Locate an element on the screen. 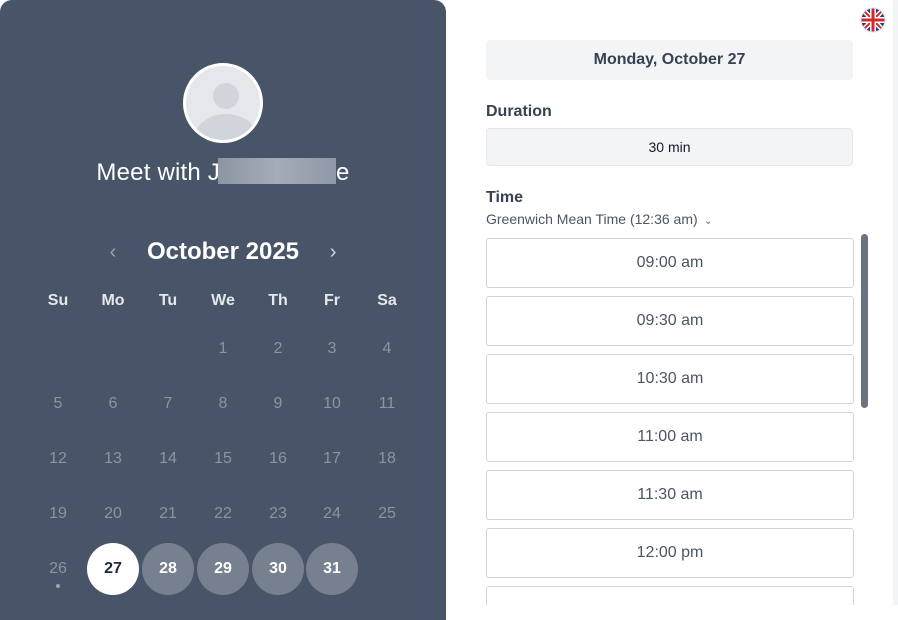  today-indicator is located at coordinates (58, 586).